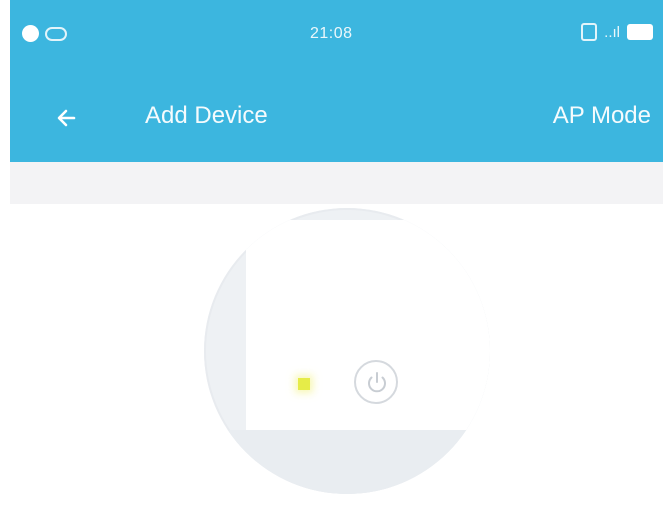 The height and width of the screenshot is (523, 663). I want to click on status-right-icons: ..ıl, so click(617, 32).